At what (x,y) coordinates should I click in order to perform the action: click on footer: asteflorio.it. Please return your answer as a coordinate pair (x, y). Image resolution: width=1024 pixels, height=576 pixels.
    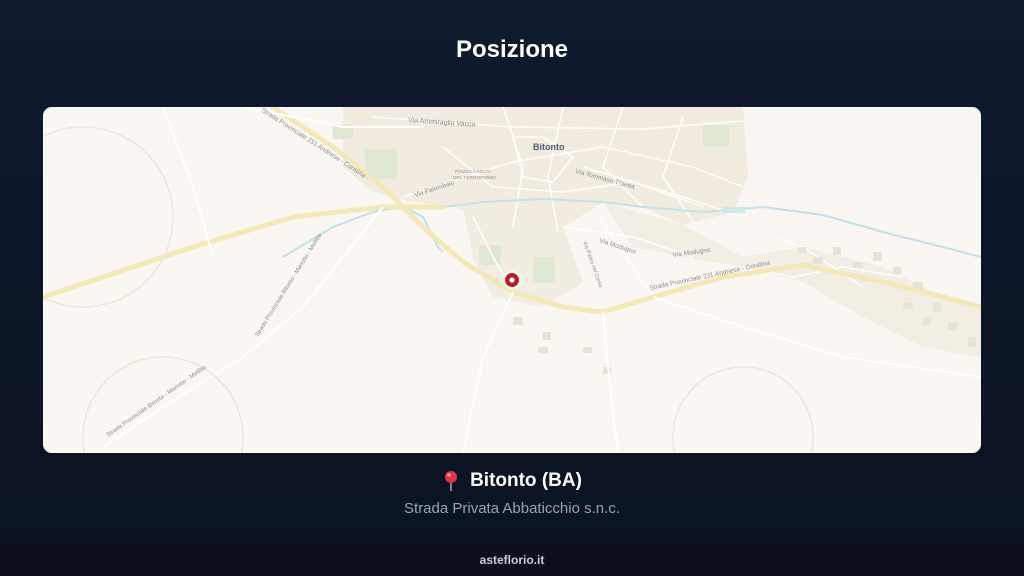
    Looking at the image, I should click on (512, 559).